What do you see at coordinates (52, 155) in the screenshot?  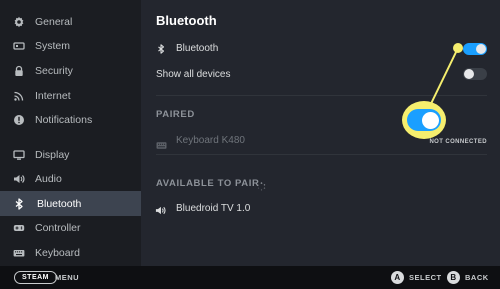 I see `sidebar-item-label: Display` at bounding box center [52, 155].